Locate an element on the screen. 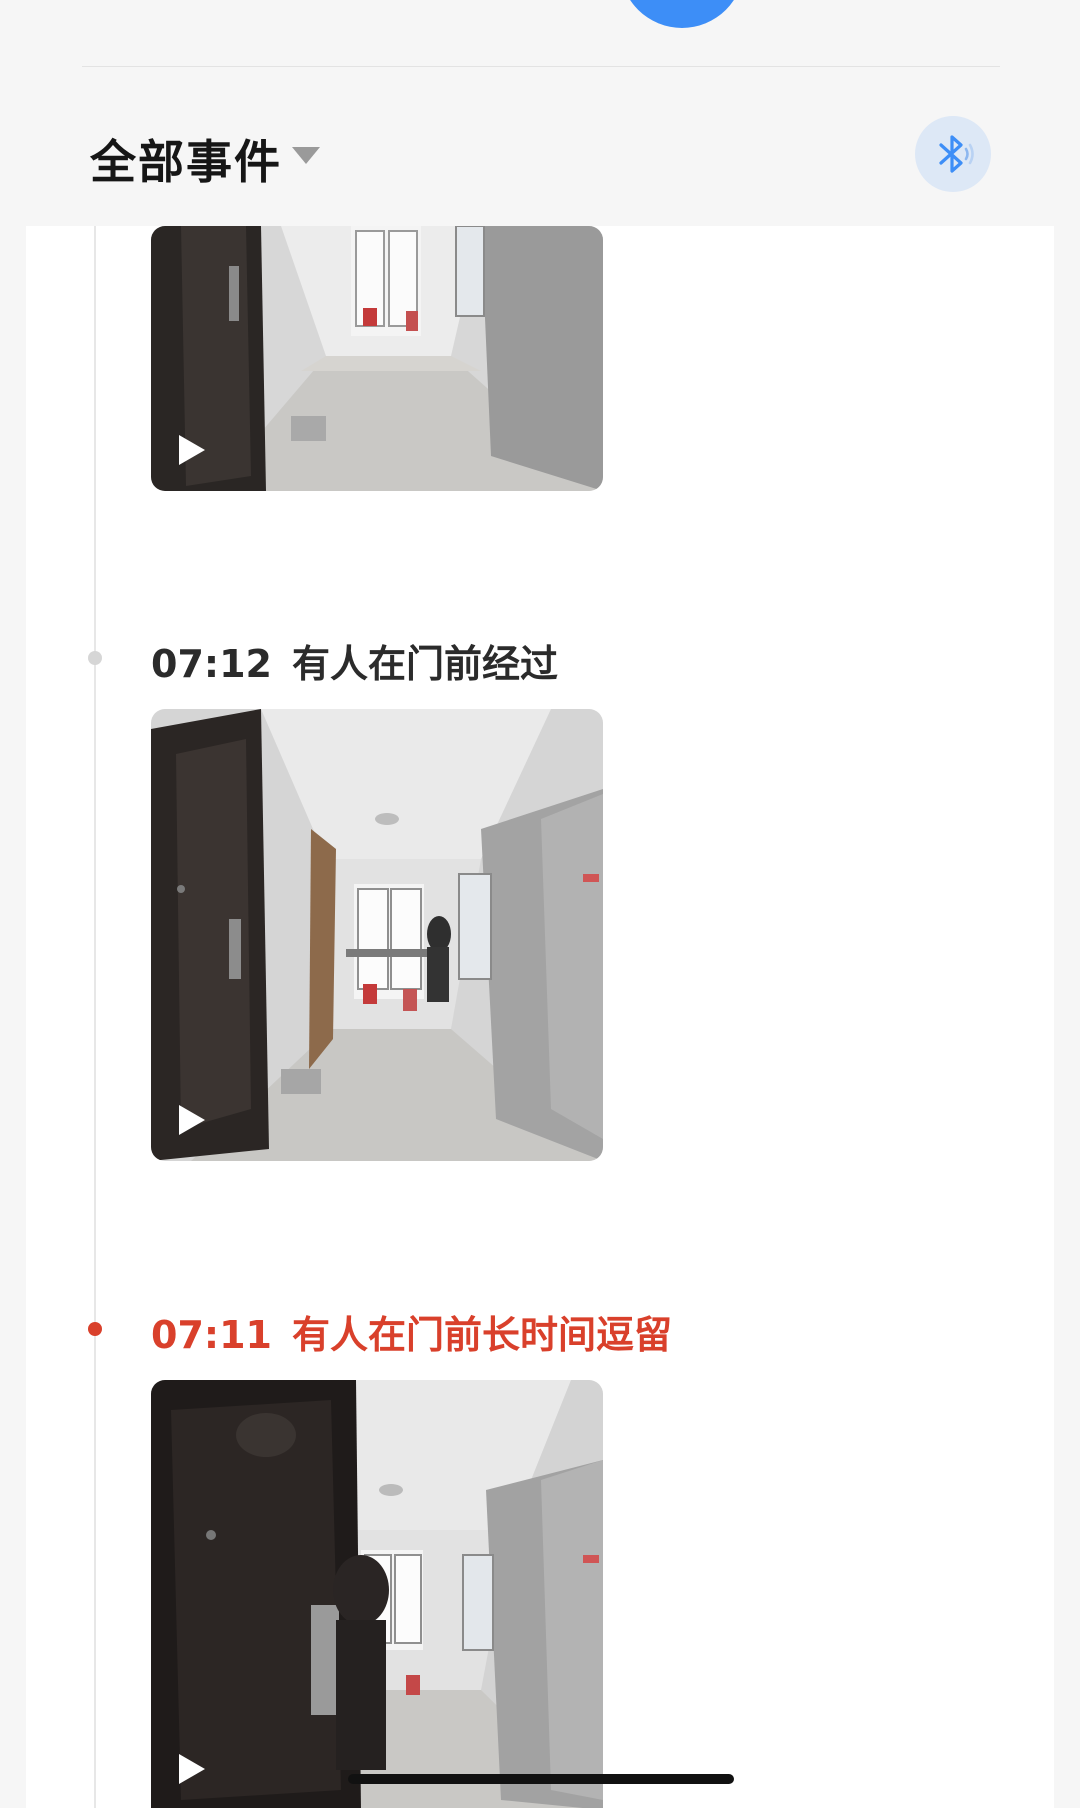 The image size is (1080, 1808). header: 全部事件 is located at coordinates (540, 158).